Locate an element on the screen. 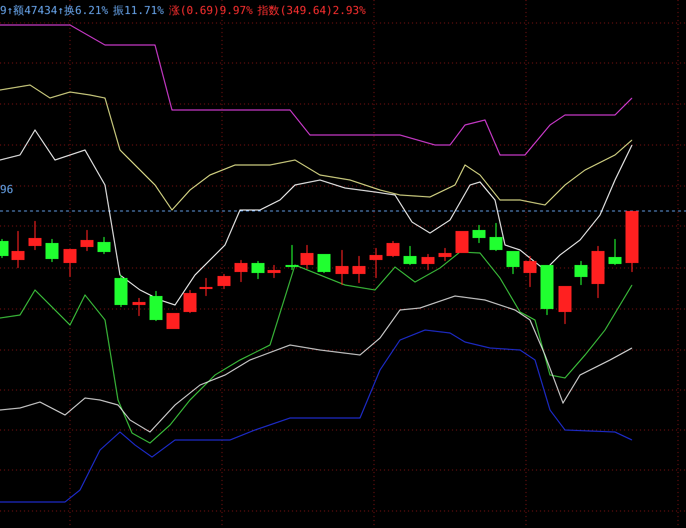  stat-text: 9↑额47434↑换6.21% is located at coordinates (54, 11).